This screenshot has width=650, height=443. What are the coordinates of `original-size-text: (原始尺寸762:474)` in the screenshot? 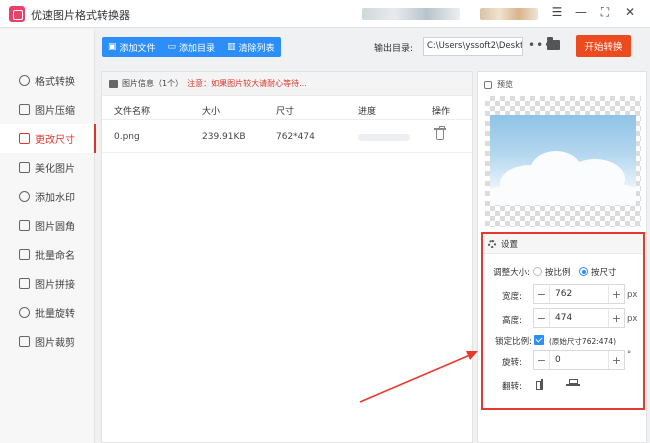 It's located at (583, 341).